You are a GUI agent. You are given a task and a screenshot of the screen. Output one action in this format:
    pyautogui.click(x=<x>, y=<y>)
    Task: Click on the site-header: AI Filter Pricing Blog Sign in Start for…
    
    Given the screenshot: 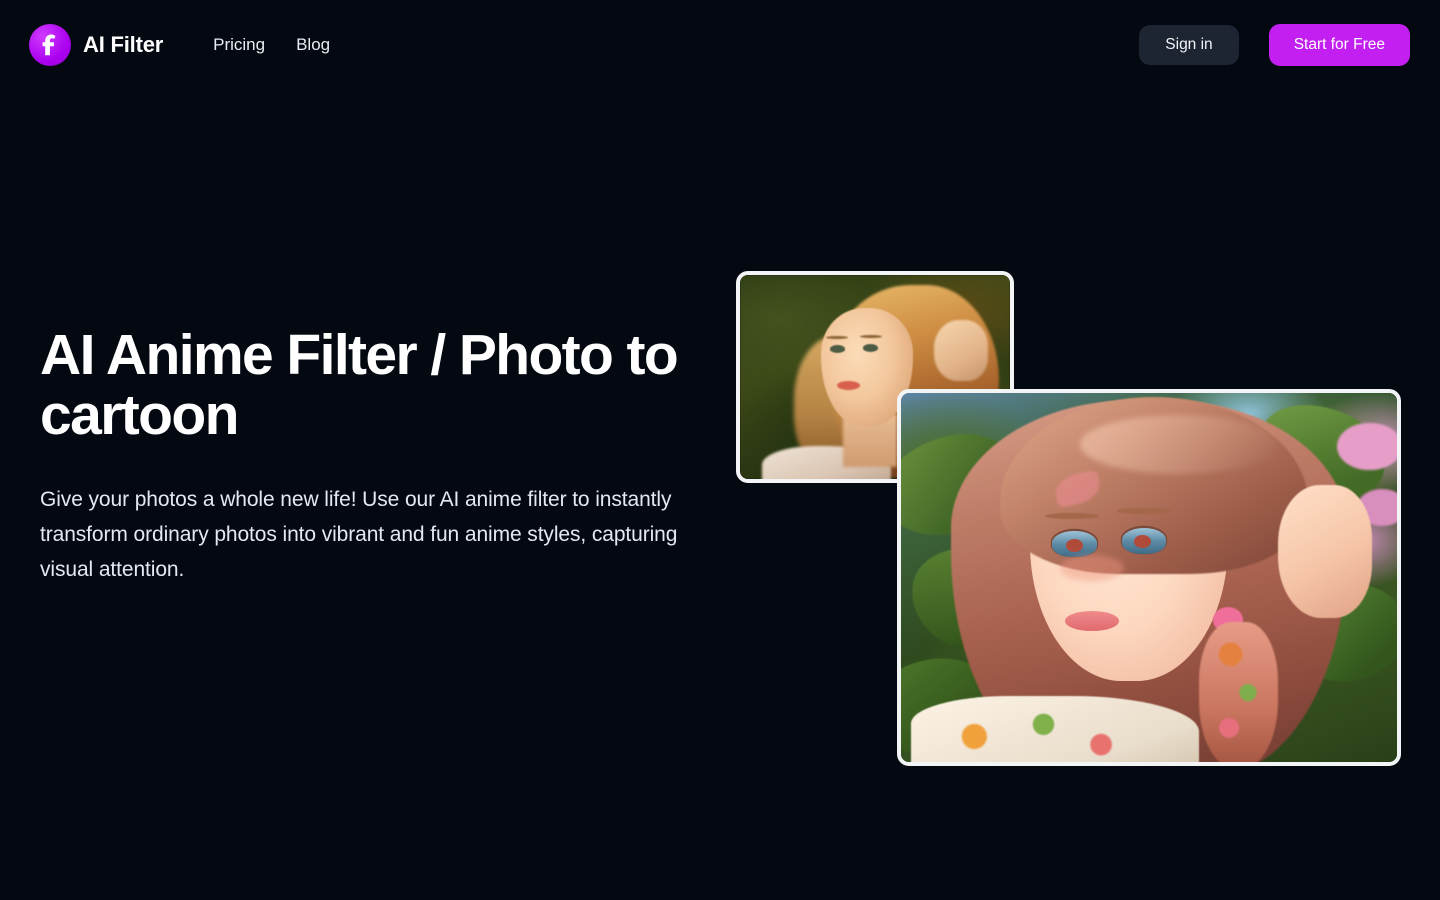 What is the action you would take?
    pyautogui.click(x=720, y=45)
    